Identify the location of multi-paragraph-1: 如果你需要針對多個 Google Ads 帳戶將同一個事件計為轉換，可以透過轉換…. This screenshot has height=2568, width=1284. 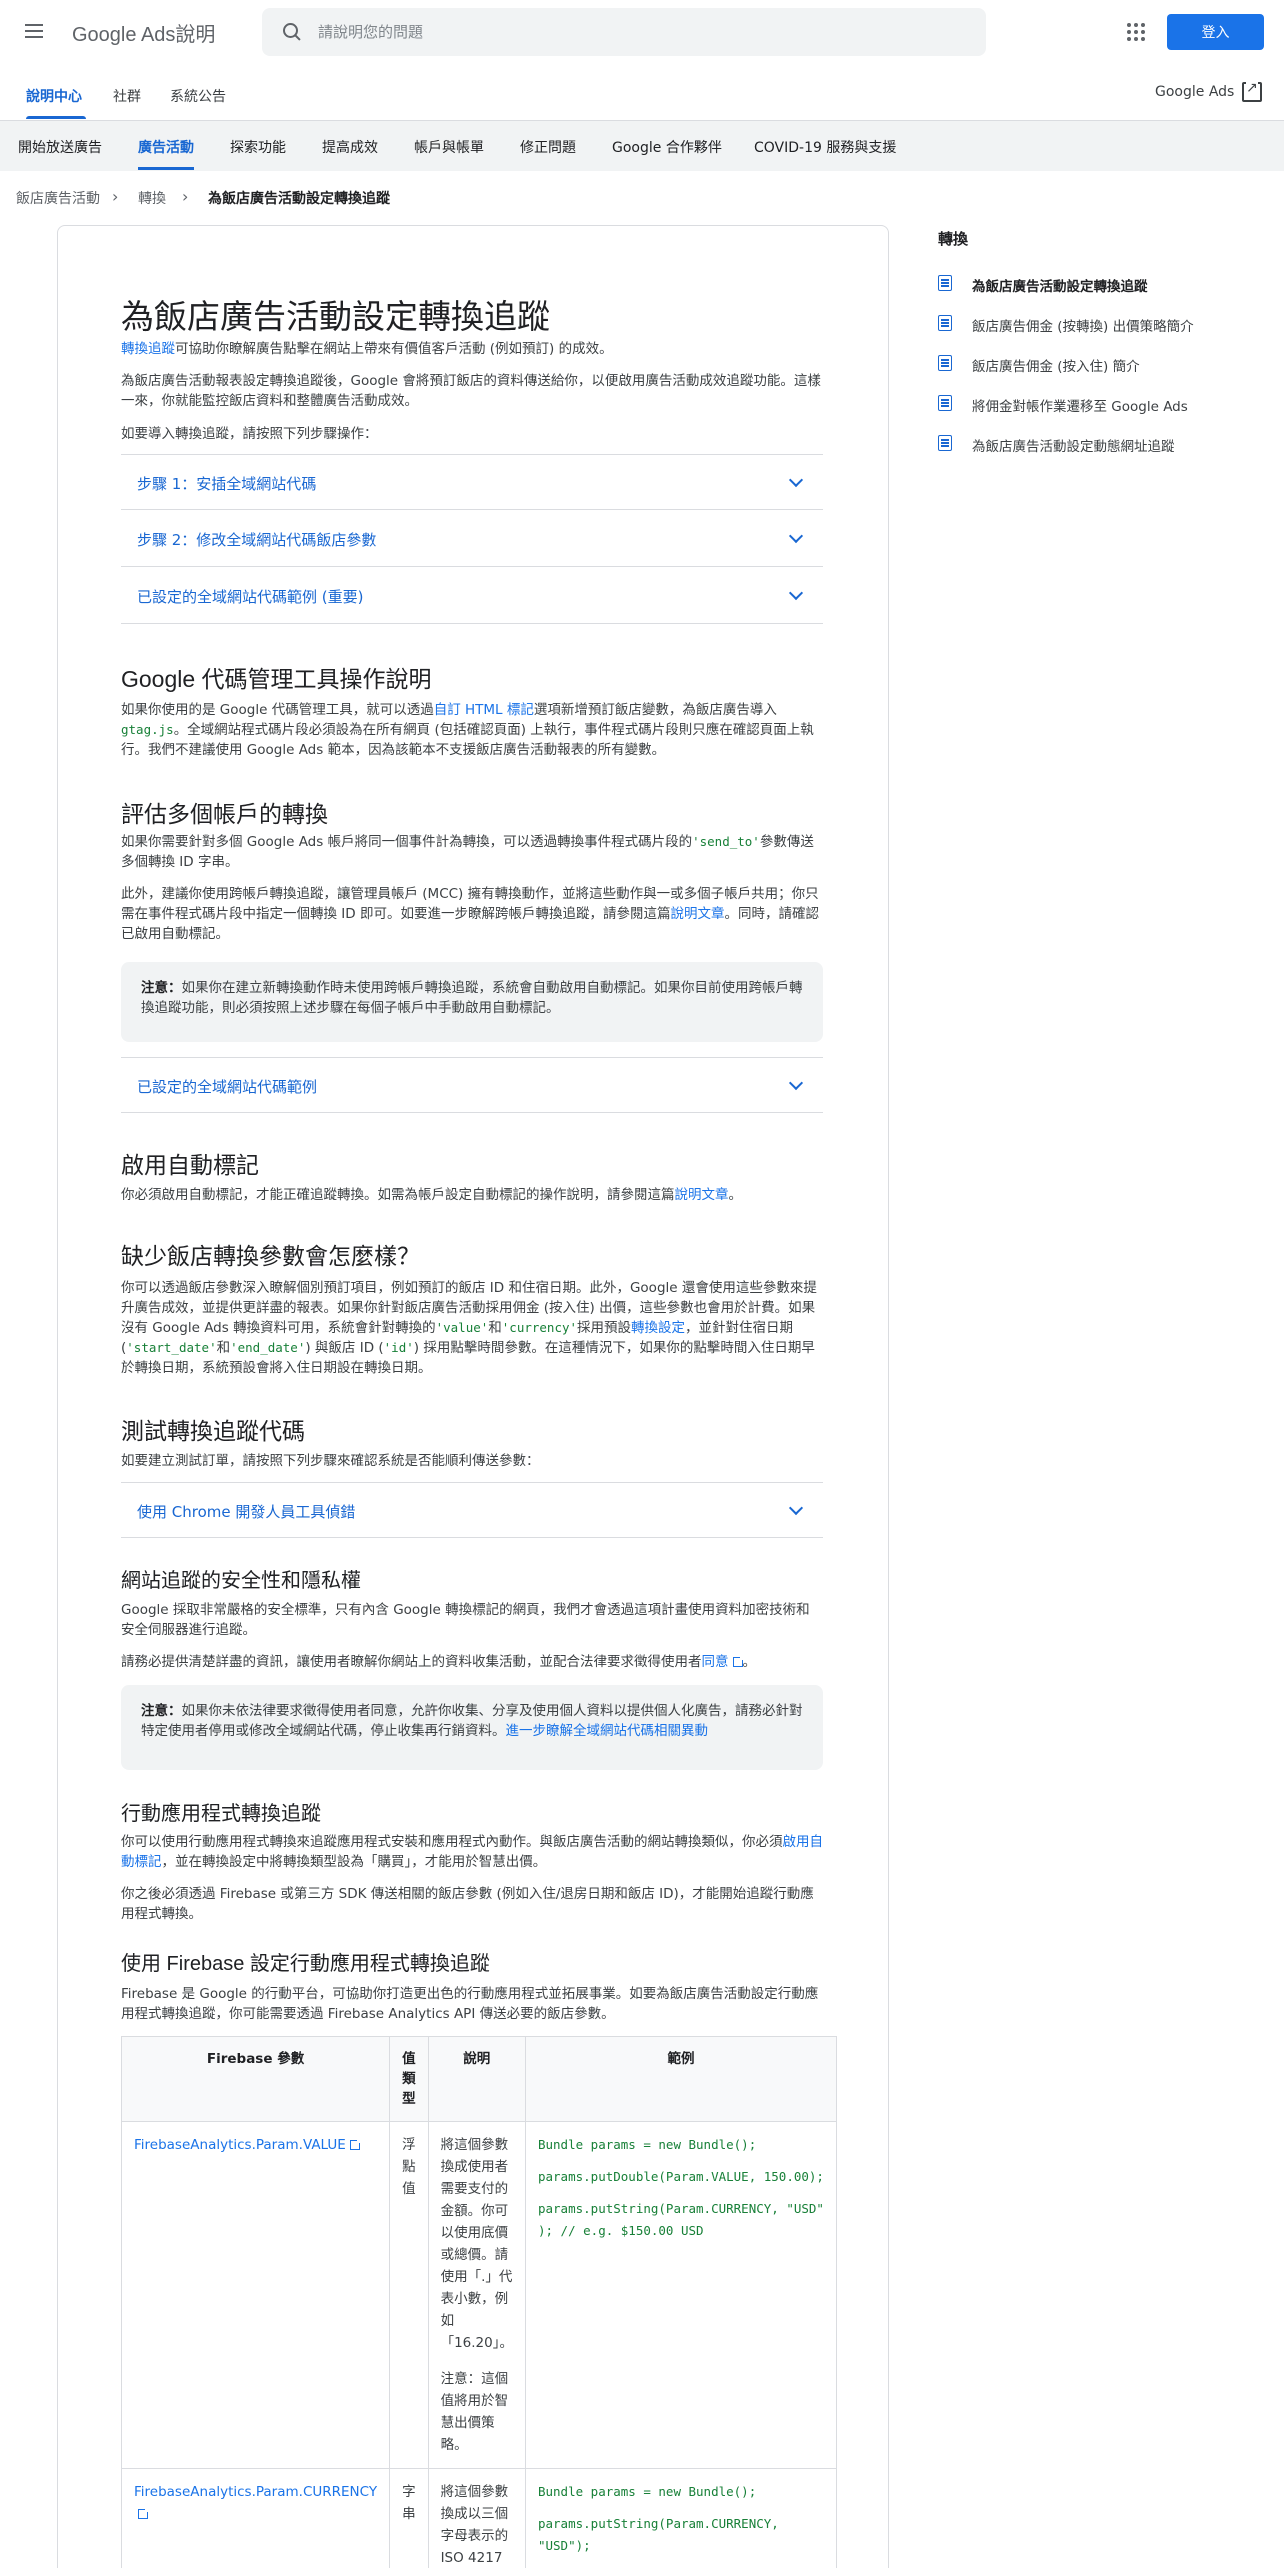
(467, 852).